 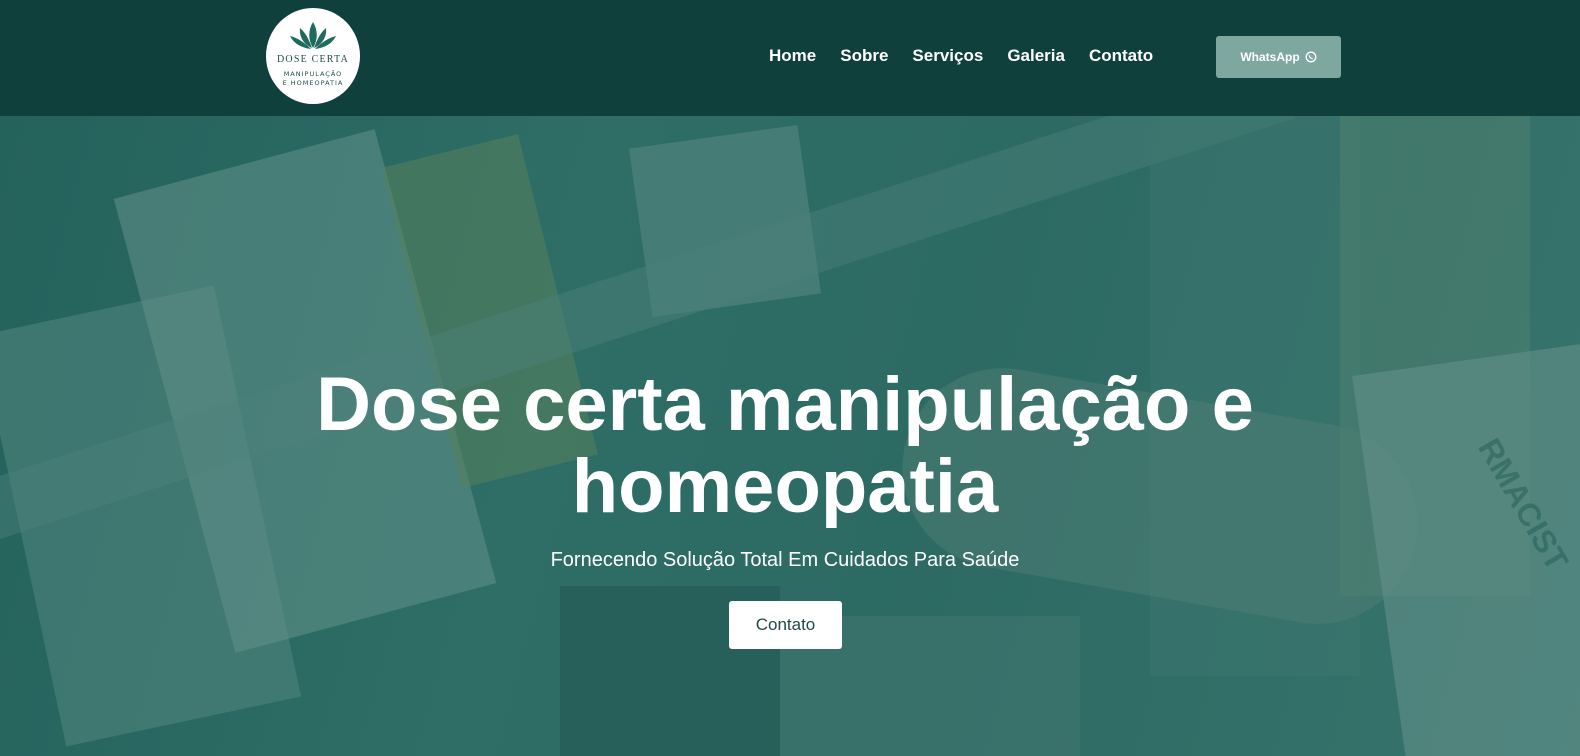 I want to click on nav-contato: Contato, so click(x=1121, y=56).